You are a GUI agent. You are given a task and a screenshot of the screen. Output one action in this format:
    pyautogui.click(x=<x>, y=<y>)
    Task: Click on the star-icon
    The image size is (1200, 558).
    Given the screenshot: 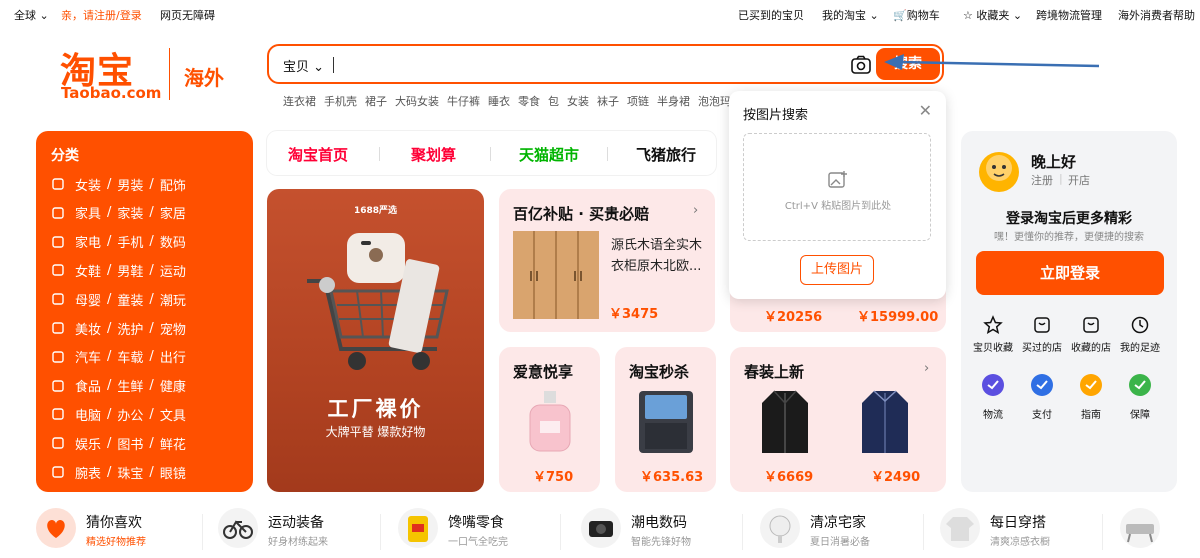 What is the action you would take?
    pyautogui.click(x=993, y=325)
    